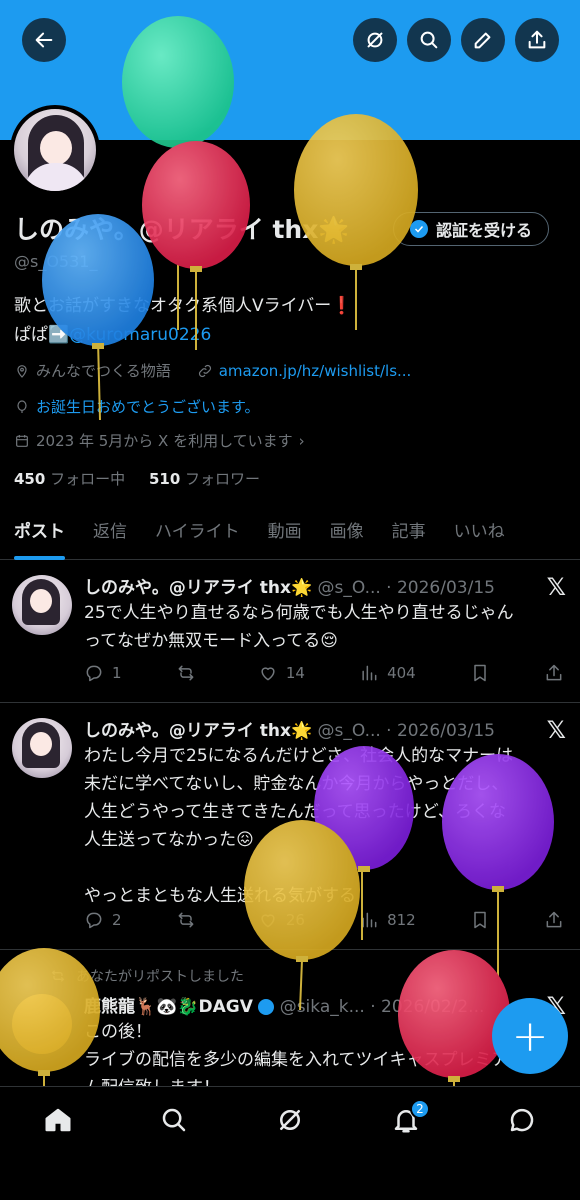 The width and height of the screenshot is (580, 1200). I want to click on edit-button, so click(483, 40).